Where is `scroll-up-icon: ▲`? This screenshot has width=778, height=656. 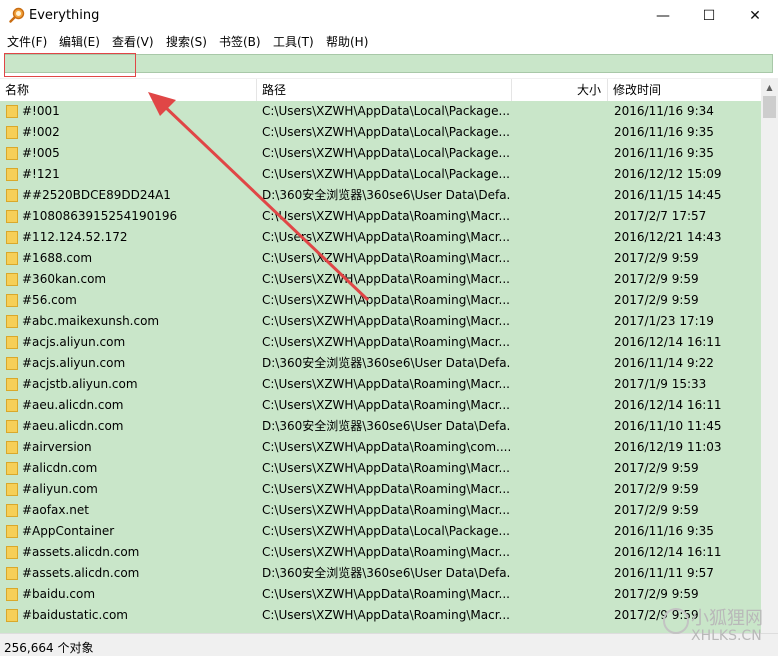
scroll-up-icon: ▲ is located at coordinates (769, 87).